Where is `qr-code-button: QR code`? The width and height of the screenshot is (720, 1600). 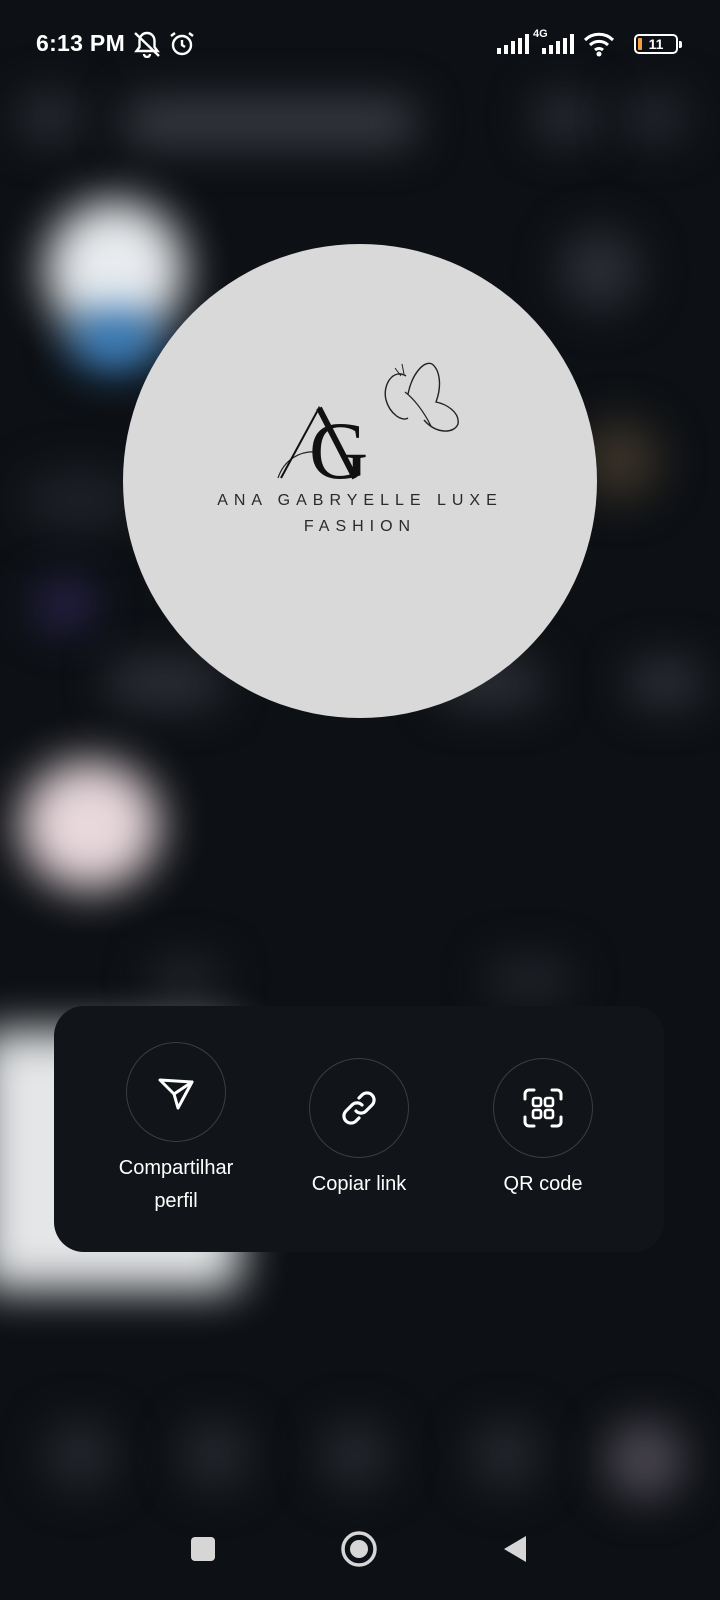 qr-code-button: QR code is located at coordinates (543, 1129).